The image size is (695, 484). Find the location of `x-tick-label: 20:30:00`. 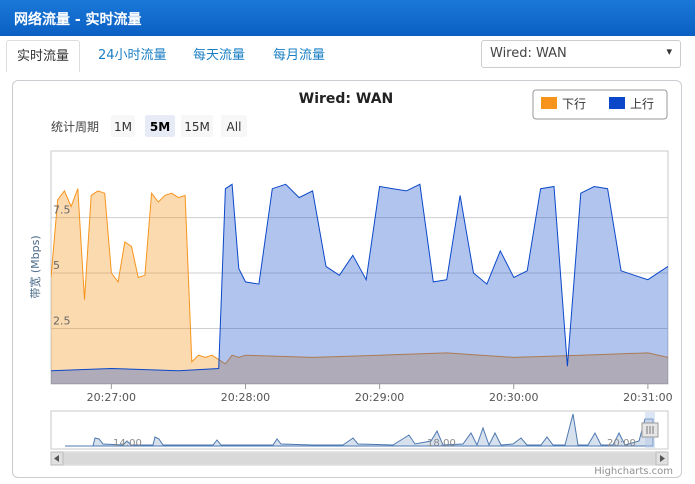

x-tick-label: 20:30:00 is located at coordinates (513, 397).